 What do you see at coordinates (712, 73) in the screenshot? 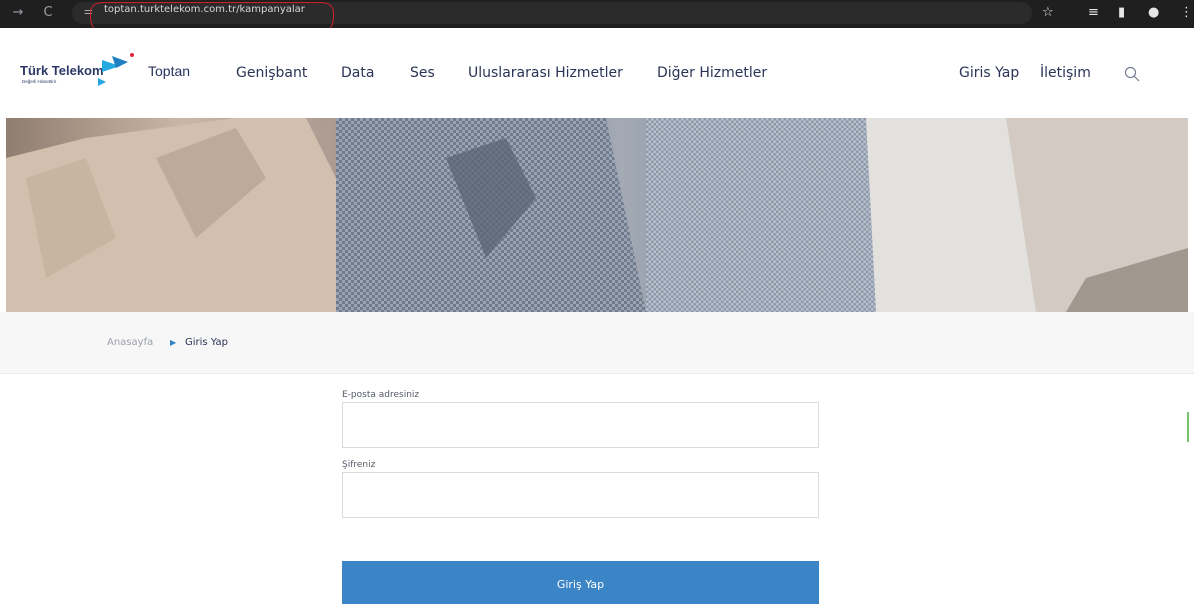
I see `nav-item-other-services: Diğer Hizmetler` at bounding box center [712, 73].